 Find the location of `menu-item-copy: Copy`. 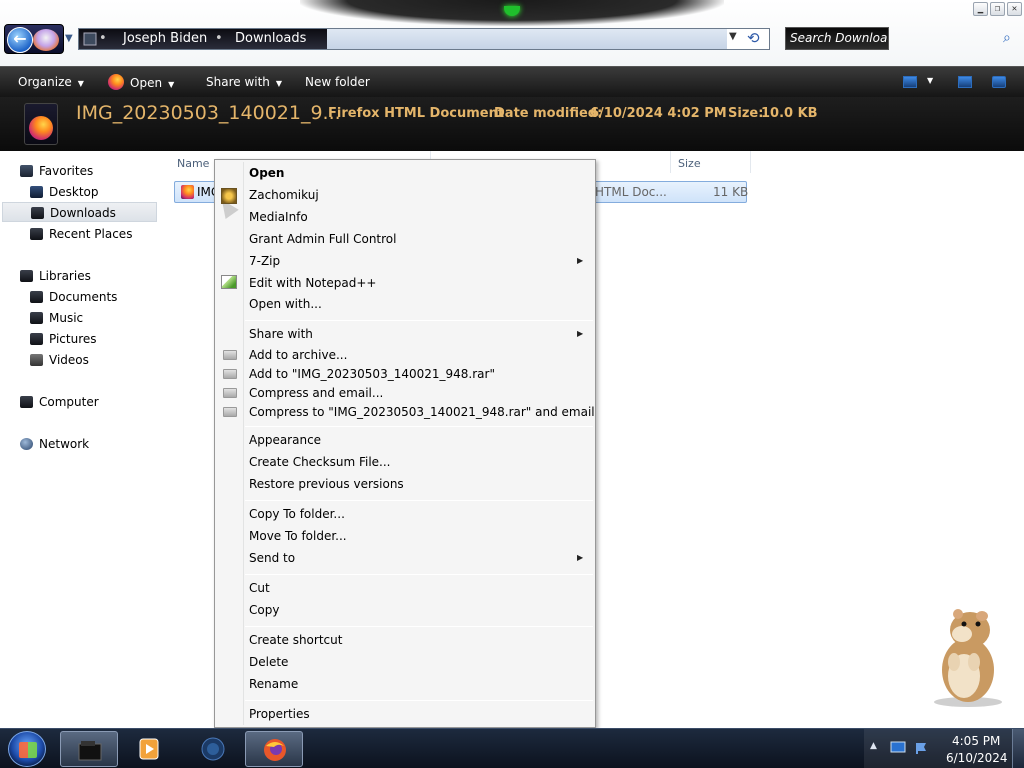

menu-item-copy: Copy is located at coordinates (264, 610).